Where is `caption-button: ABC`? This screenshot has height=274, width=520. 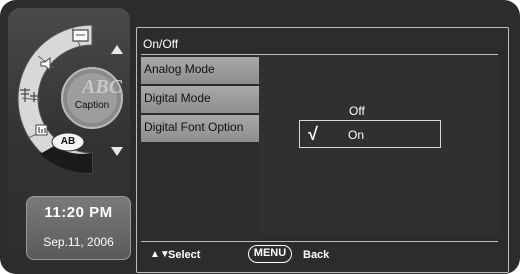
caption-button: ABC is located at coordinates (92, 98).